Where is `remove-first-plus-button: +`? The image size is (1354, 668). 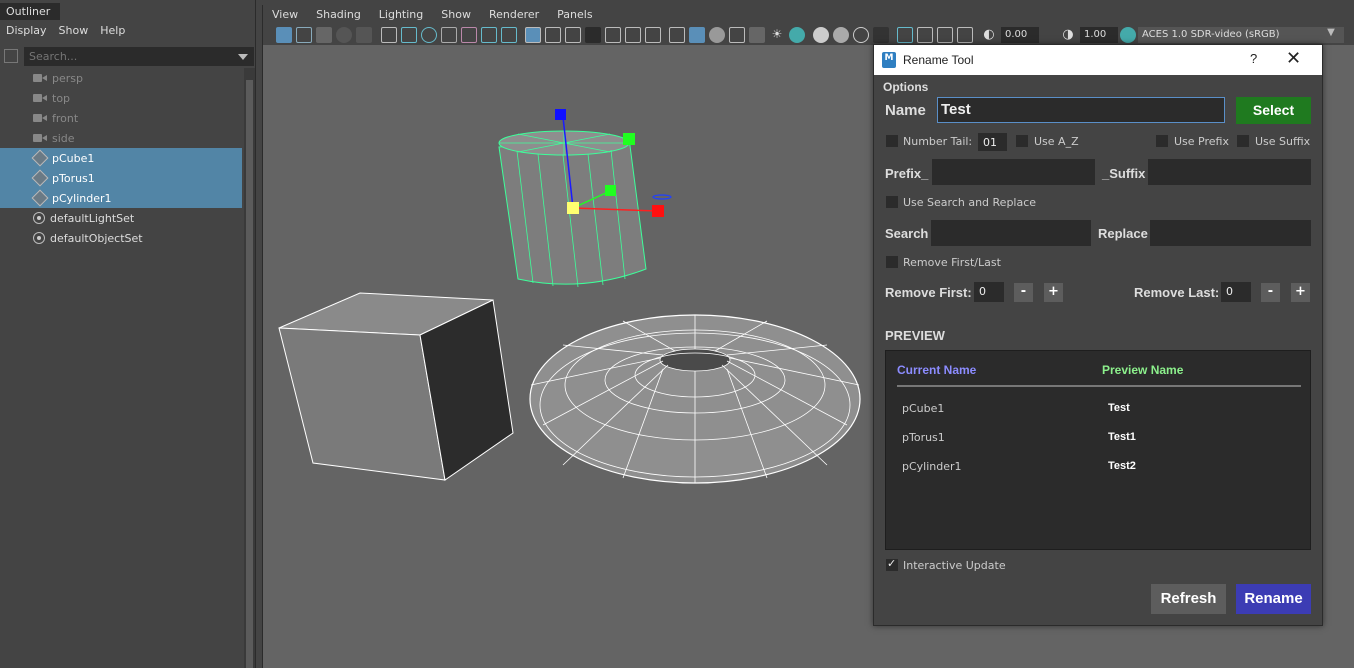
remove-first-plus-button: + is located at coordinates (1053, 292).